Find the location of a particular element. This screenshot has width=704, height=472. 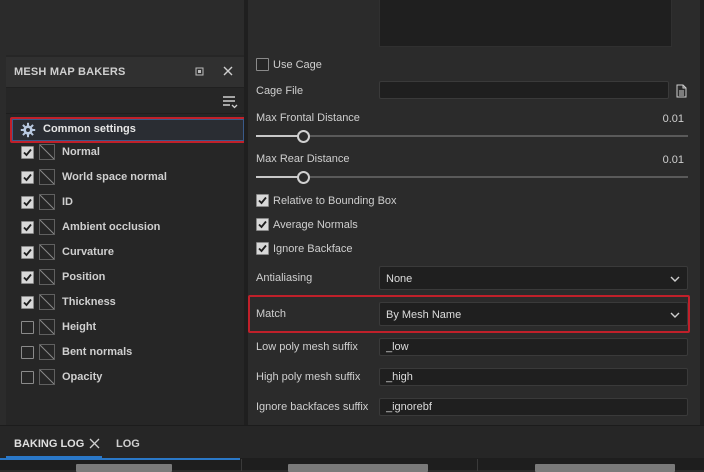

relative-bounding-box-label: Relative to Bounding Box is located at coordinates (335, 201).